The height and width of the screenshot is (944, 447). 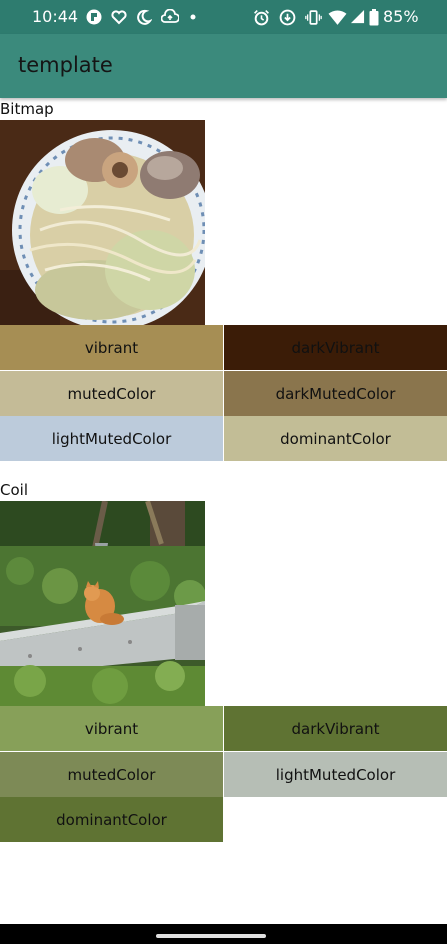 What do you see at coordinates (144, 17) in the screenshot?
I see `moon-icon` at bounding box center [144, 17].